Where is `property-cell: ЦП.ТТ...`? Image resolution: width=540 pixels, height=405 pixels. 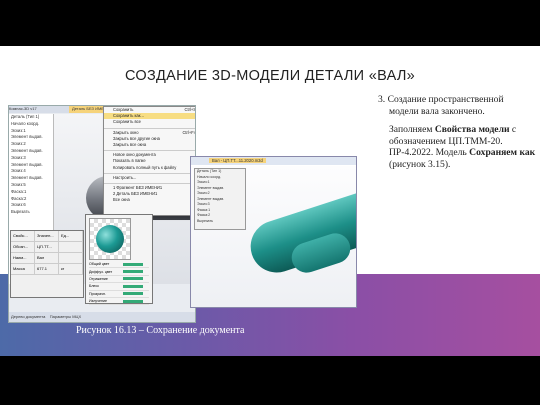 property-cell: ЦП.ТТ... is located at coordinates (47, 247).